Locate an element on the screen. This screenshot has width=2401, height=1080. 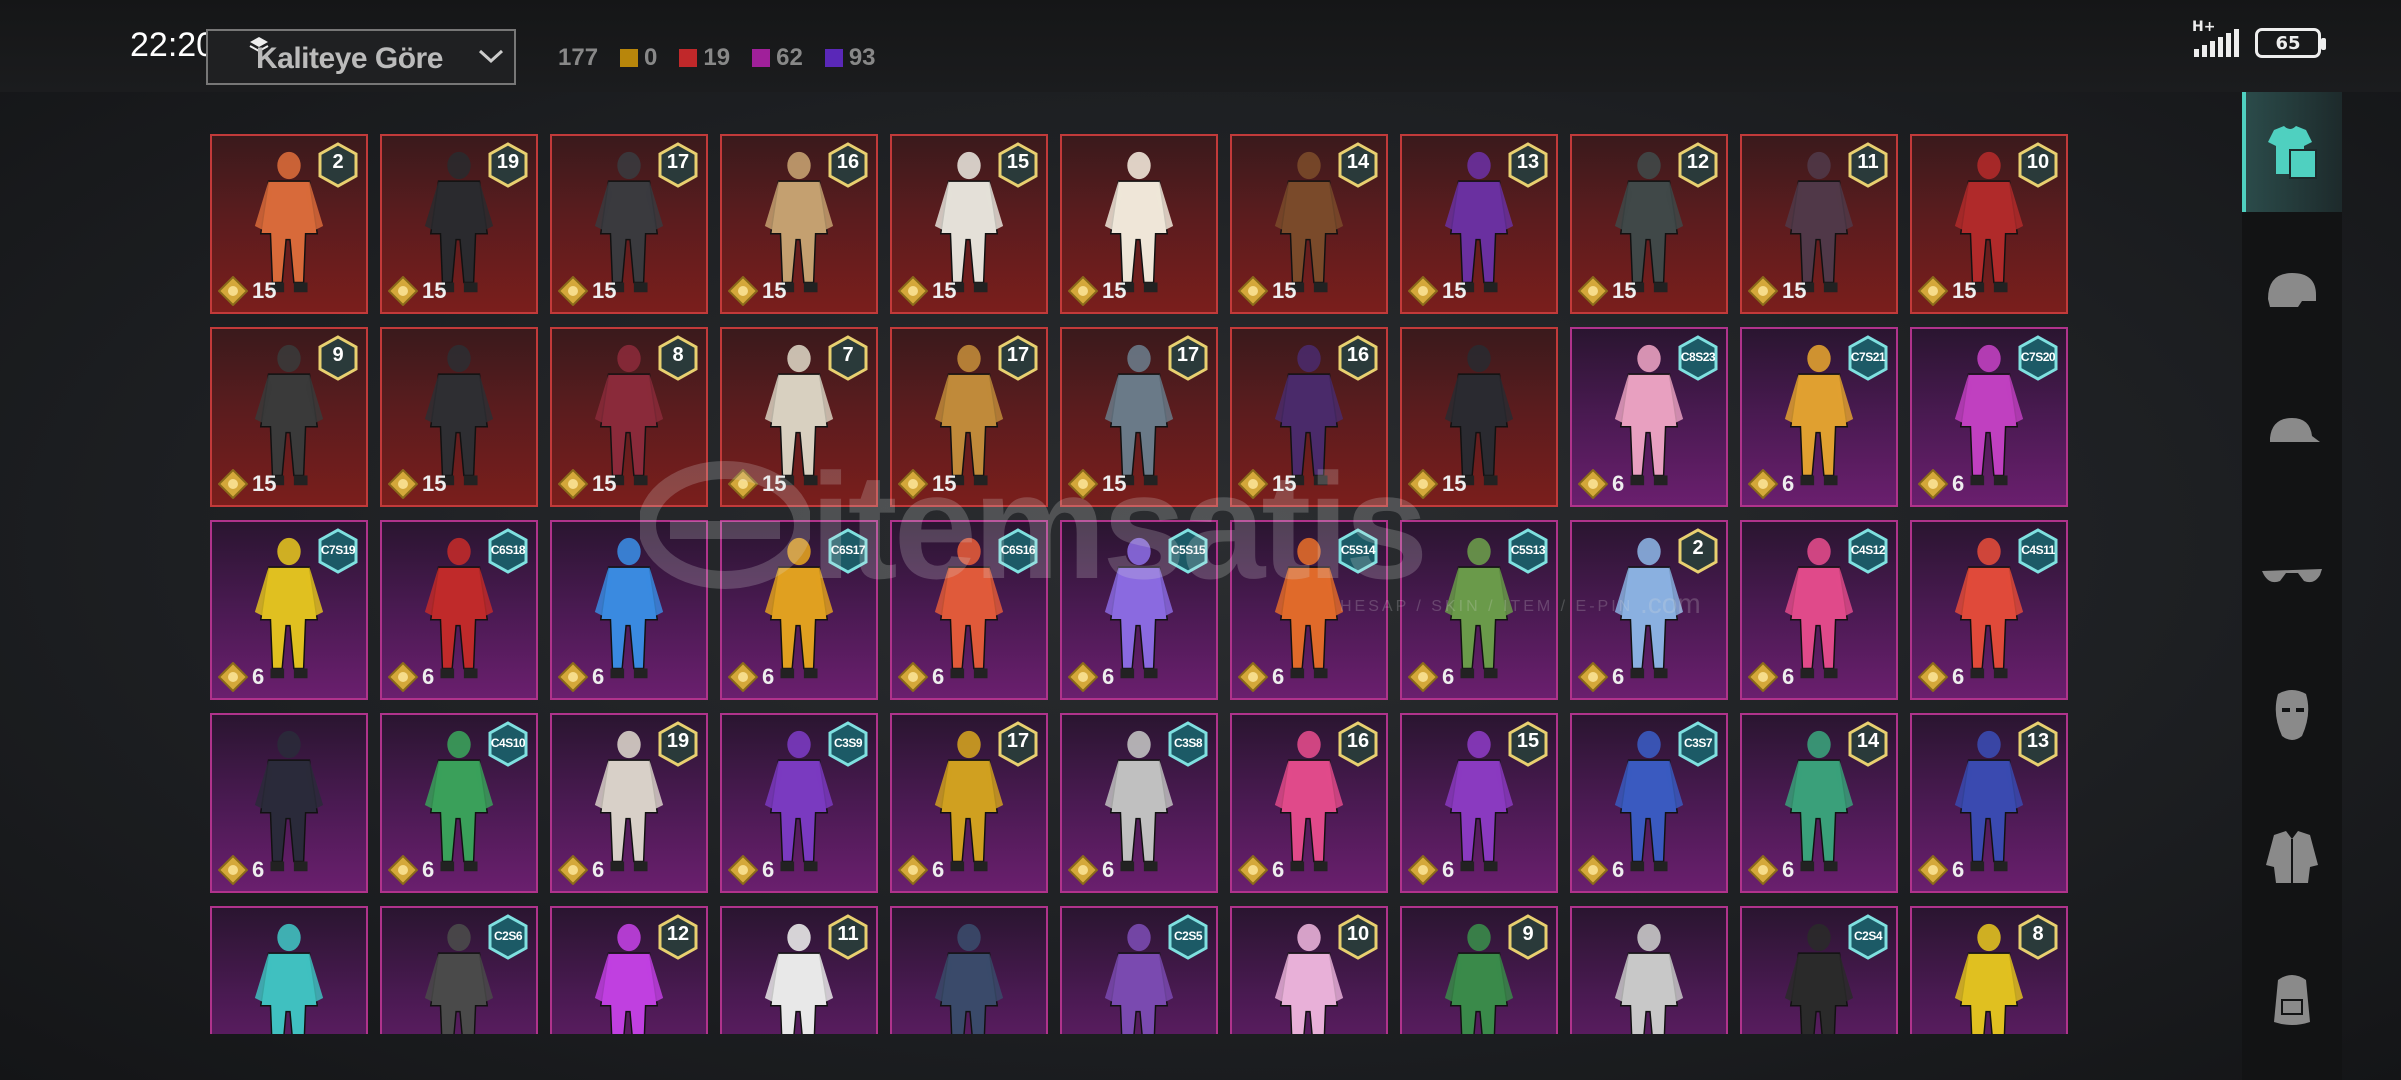
outfit-item: C6S16 6 is located at coordinates (969, 610).